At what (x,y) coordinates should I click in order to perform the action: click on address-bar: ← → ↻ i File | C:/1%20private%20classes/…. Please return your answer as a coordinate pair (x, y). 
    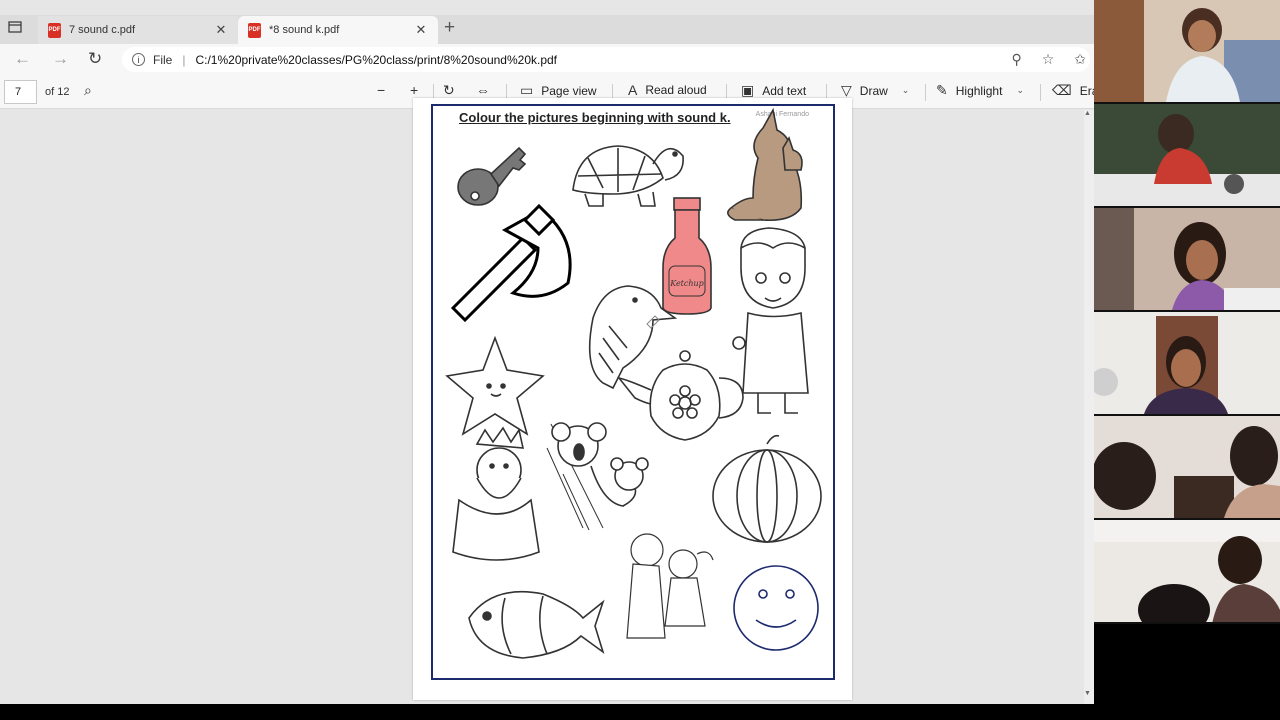
    Looking at the image, I should click on (547, 59).